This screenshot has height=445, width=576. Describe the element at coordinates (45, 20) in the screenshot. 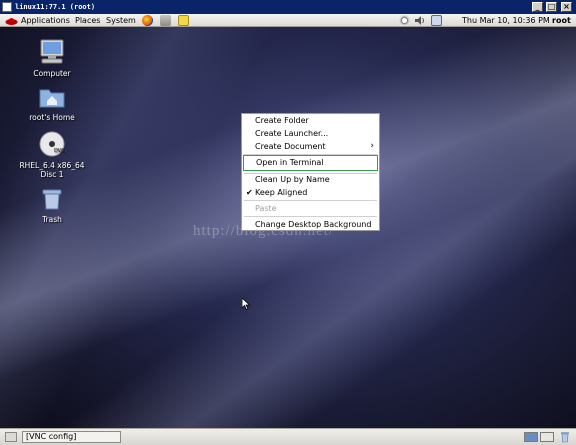

I see `applications-menu: Applications` at that location.